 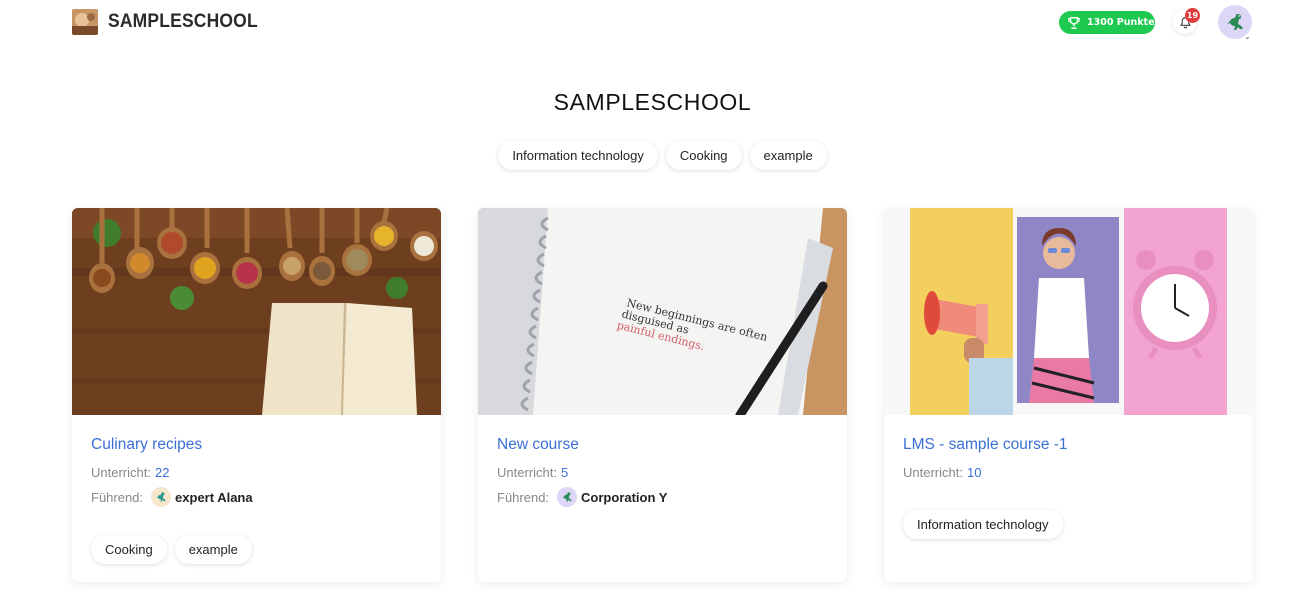 I want to click on course-title: Culinary recipes, so click(x=146, y=445).